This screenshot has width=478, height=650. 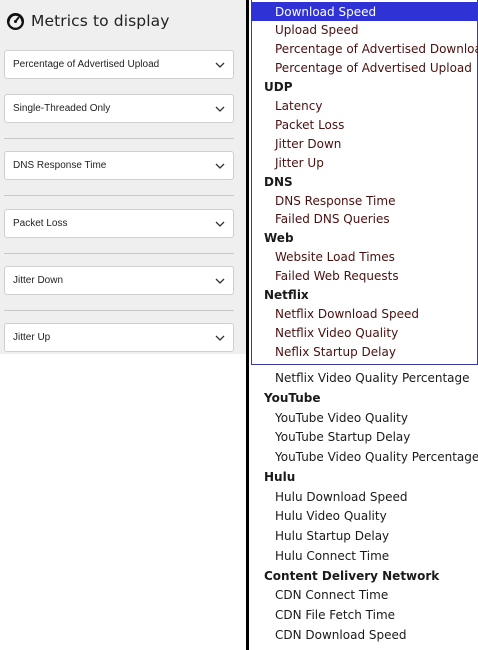 I want to click on metric-select-1: Percentage of Advertised Upload, so click(x=119, y=64).